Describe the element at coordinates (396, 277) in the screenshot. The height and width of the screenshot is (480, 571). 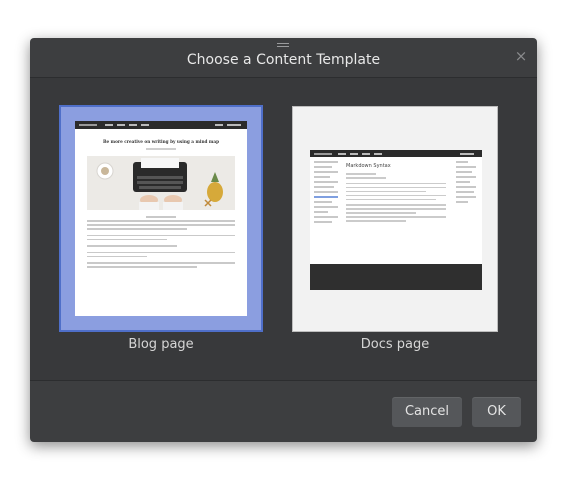
I see `docs-footer` at that location.